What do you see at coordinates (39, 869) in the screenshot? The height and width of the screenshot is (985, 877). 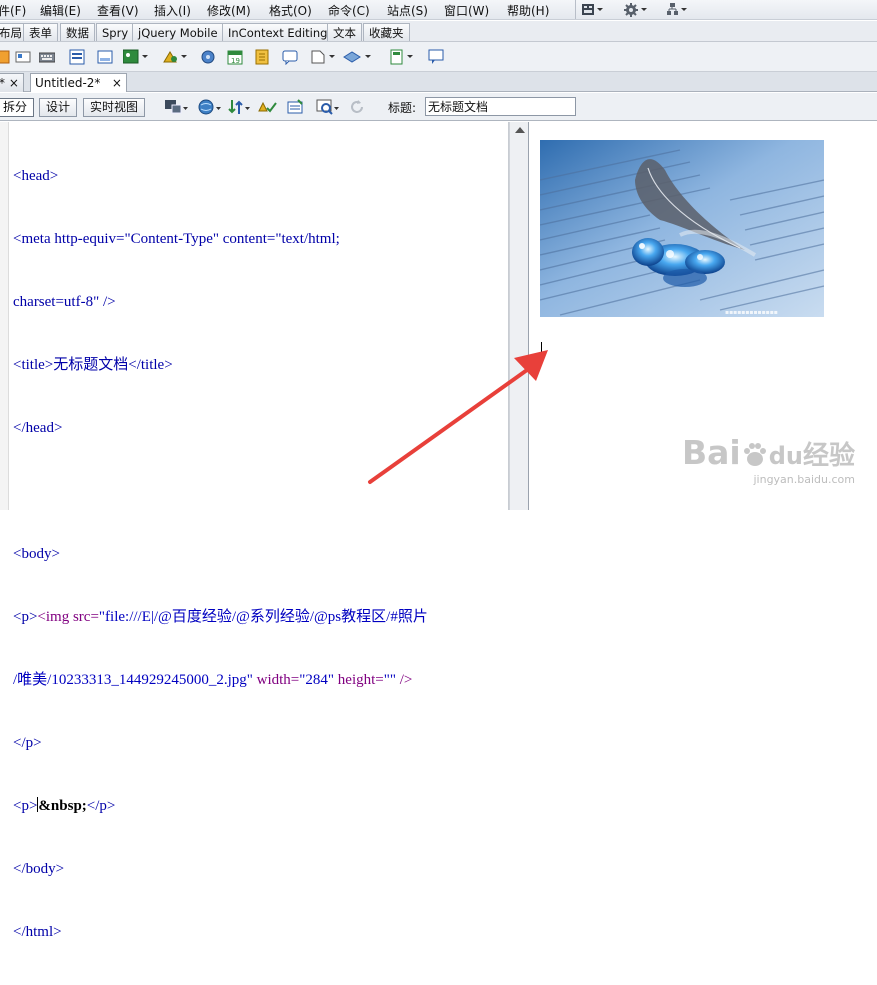 I see `code-line: </body>` at bounding box center [39, 869].